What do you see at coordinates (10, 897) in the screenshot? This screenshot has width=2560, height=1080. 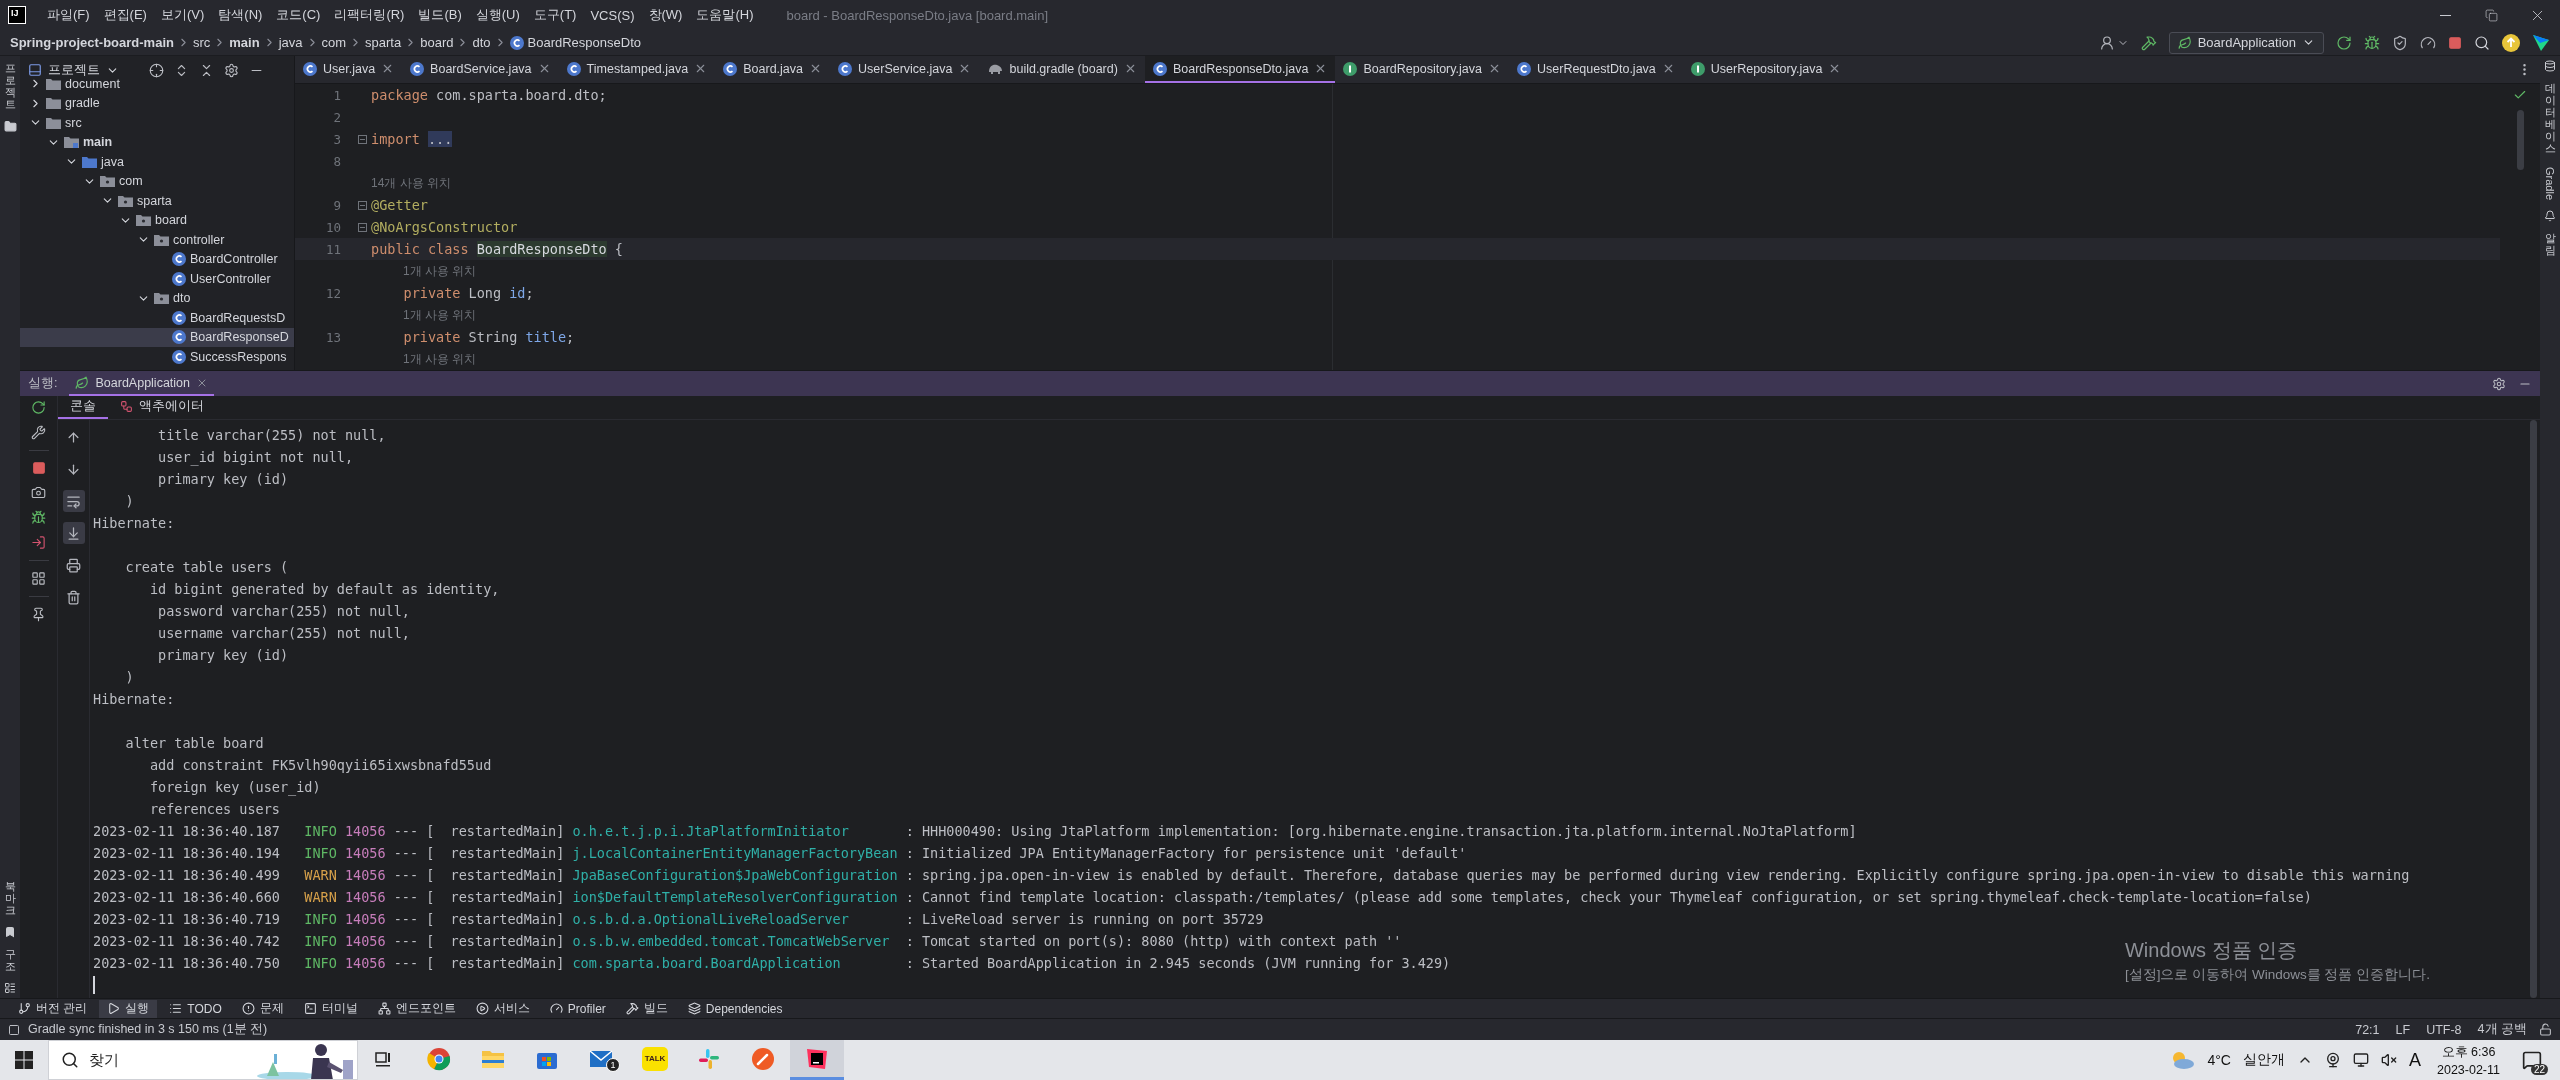 I see `bookmarks-tool-label: 북마크` at bounding box center [10, 897].